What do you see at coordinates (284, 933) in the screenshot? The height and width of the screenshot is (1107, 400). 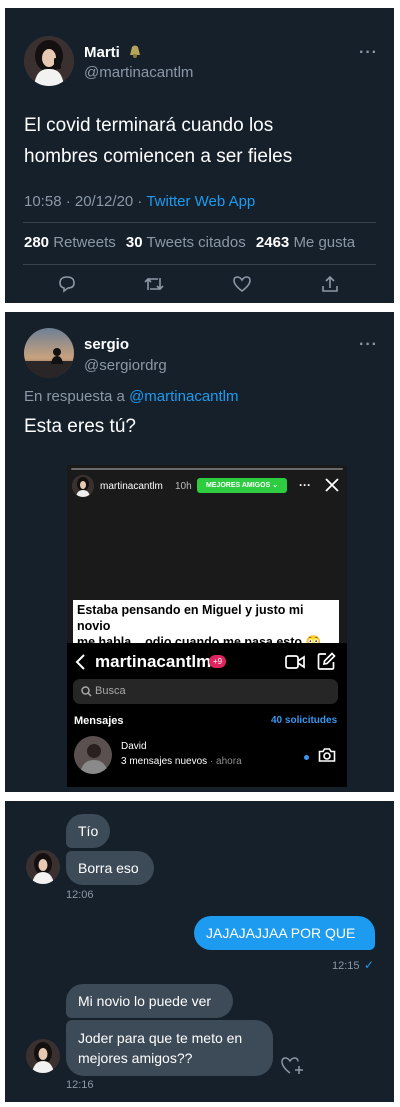 I see `message-bubble-sent: JAJAJAJJAA POR QUE` at bounding box center [284, 933].